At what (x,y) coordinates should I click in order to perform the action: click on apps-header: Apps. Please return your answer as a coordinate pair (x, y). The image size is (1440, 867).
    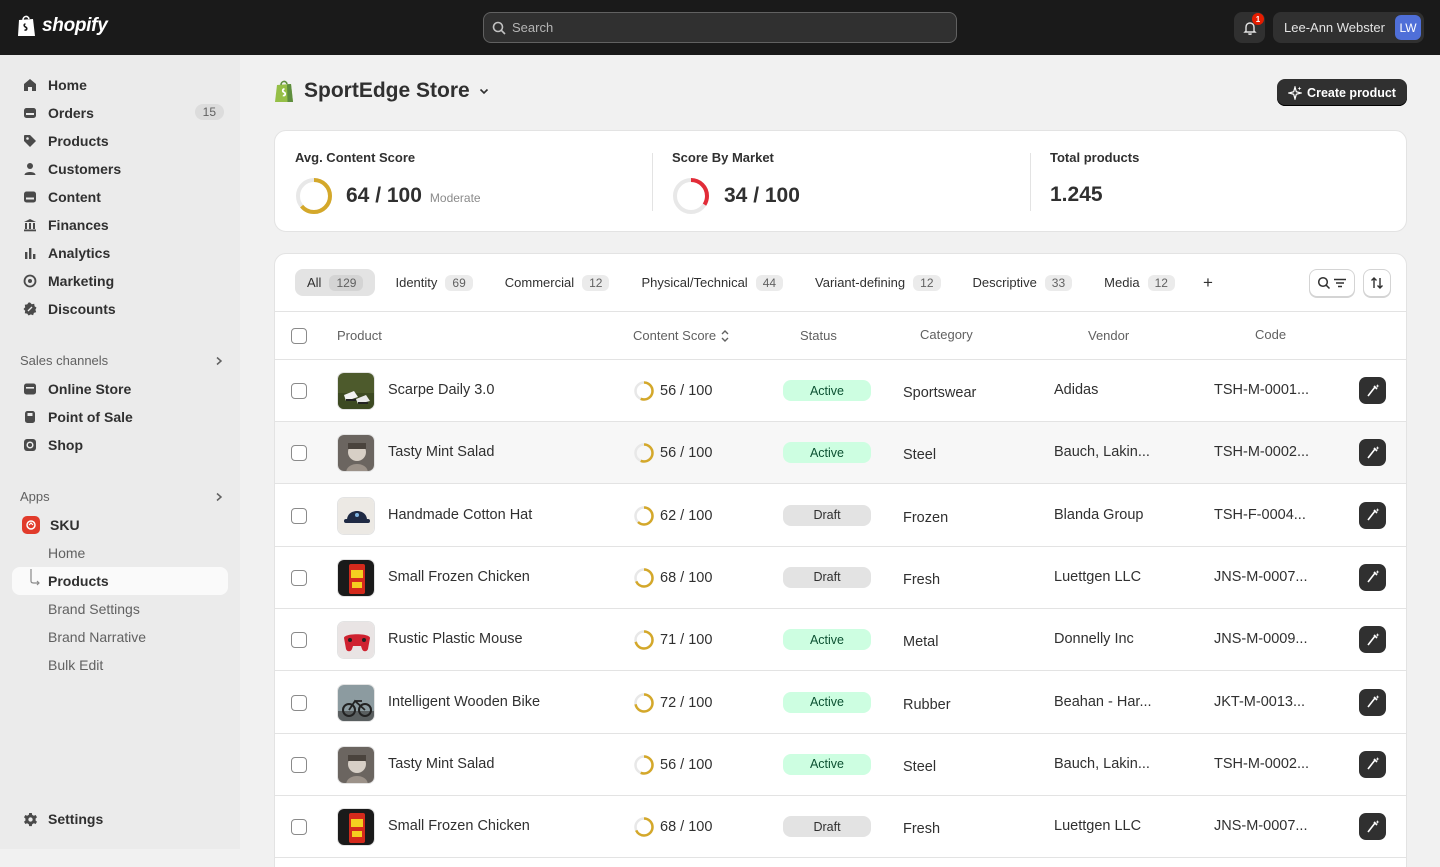
    Looking at the image, I should click on (122, 496).